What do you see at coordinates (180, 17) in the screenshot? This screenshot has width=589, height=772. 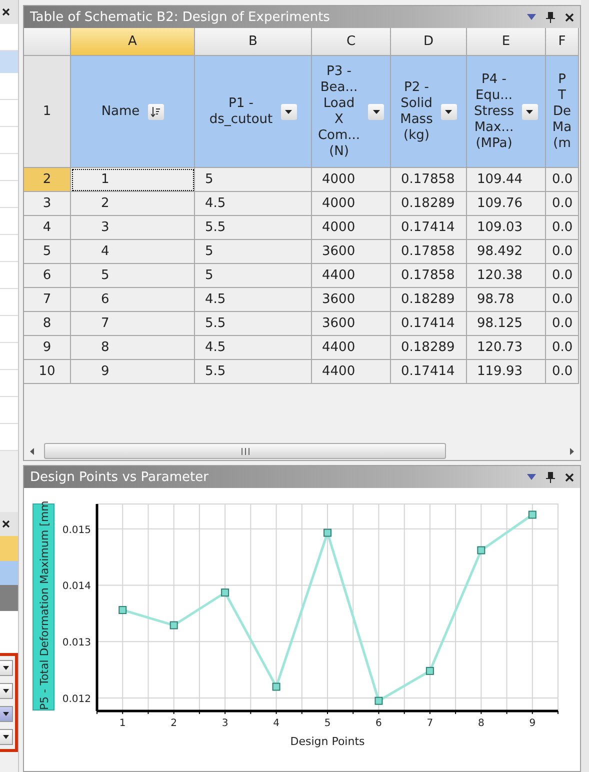 I see `panel-title: Table of Schematic B2: Design of Experiments` at bounding box center [180, 17].